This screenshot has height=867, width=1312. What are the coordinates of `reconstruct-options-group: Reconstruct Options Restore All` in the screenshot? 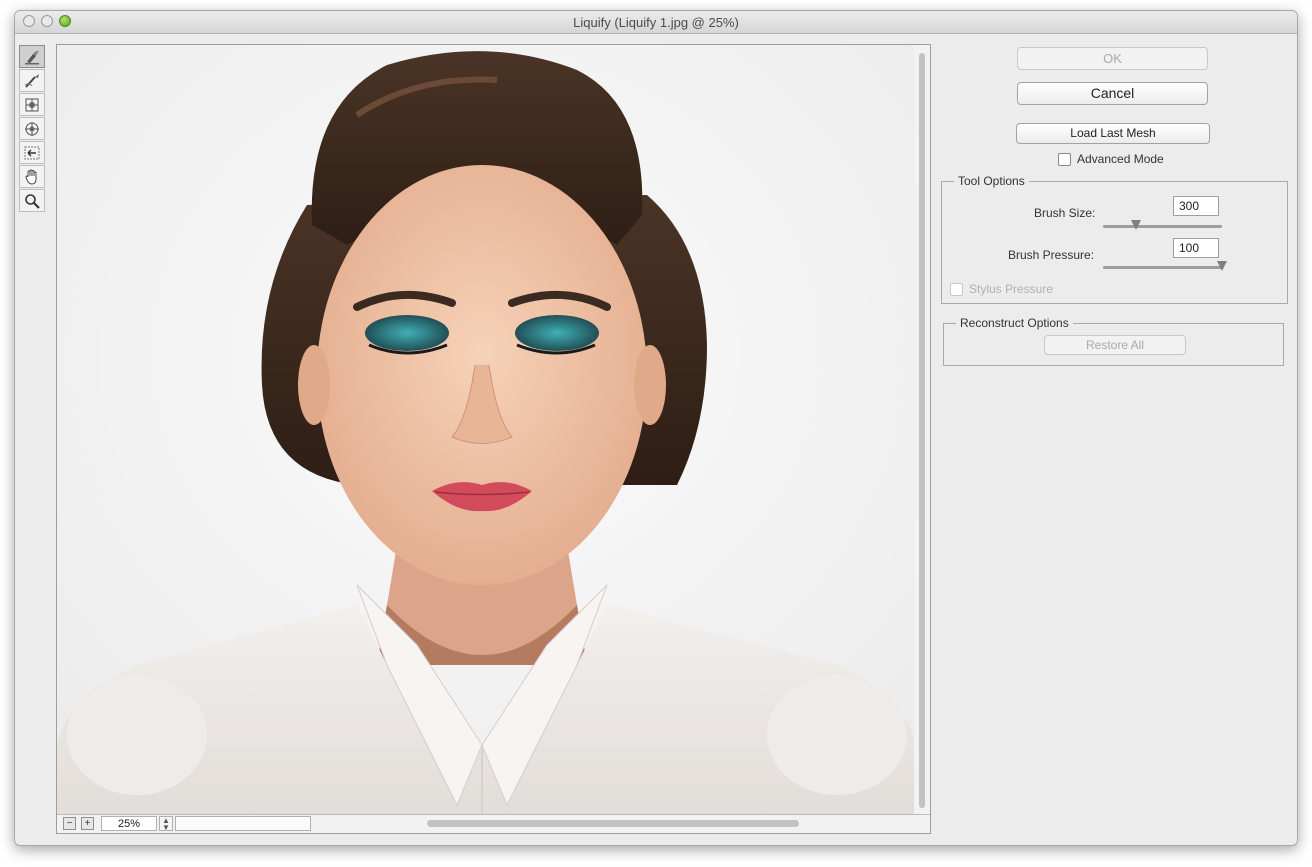 It's located at (1113, 341).